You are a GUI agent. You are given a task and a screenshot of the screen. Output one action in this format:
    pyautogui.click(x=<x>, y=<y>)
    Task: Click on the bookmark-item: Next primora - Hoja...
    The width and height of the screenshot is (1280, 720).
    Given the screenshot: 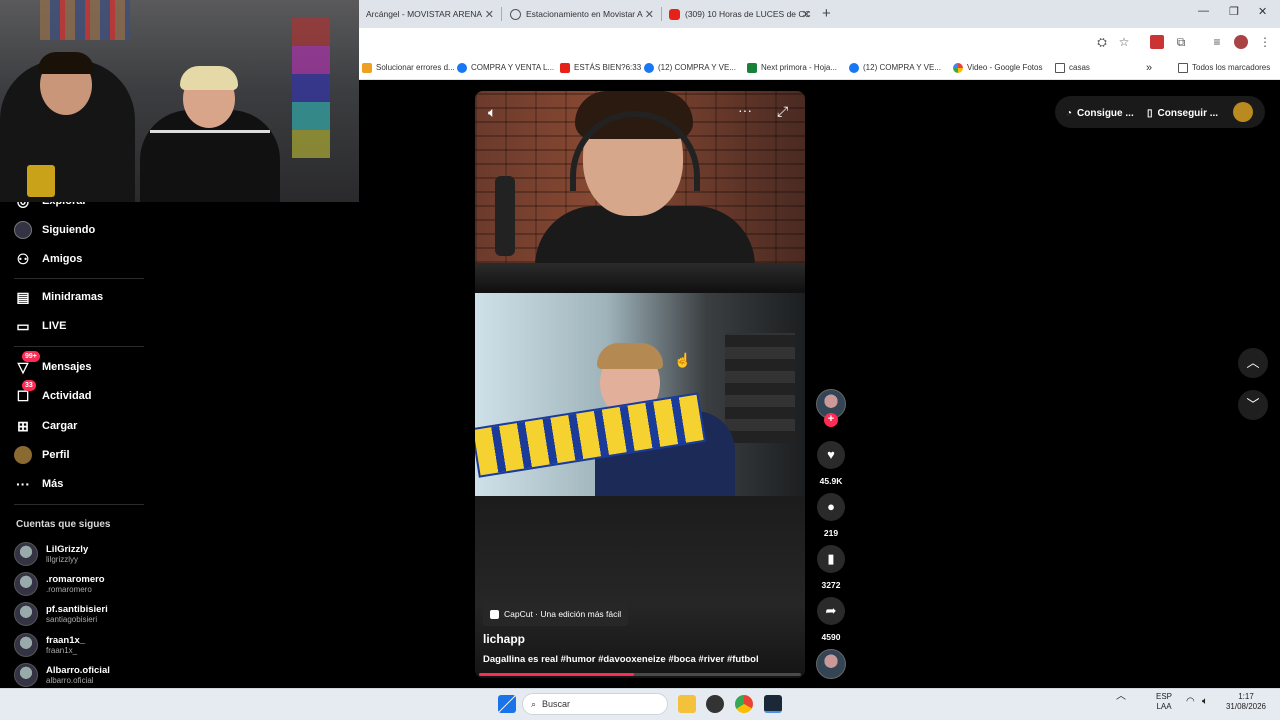 What is the action you would take?
    pyautogui.click(x=792, y=67)
    